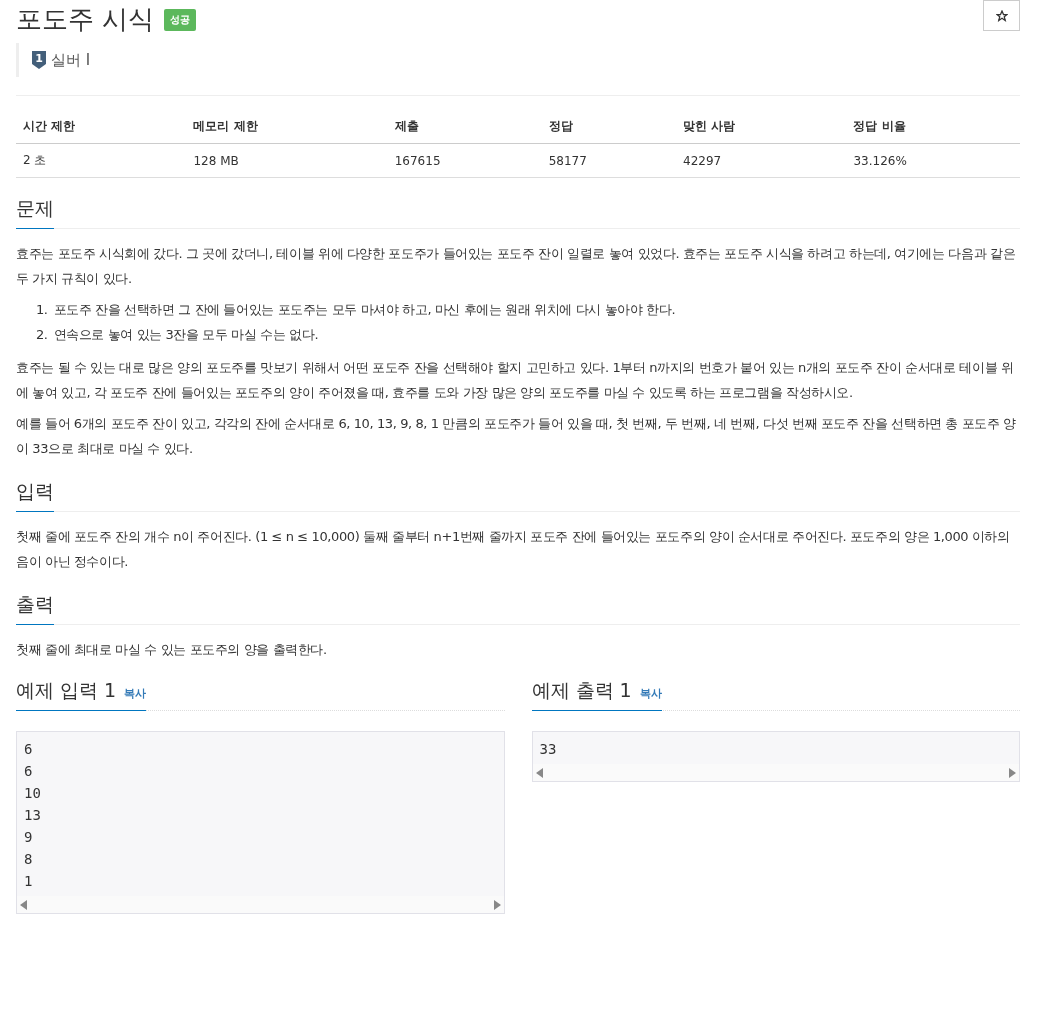 The width and height of the screenshot is (1048, 1016). Describe the element at coordinates (516, 436) in the screenshot. I see `paragraph: 예를 들어 6개의 포도주 잔이 있고, 각각의 잔에 순서대로 6, 10, 13, 9, 8, 1 만큼의 포도주가 들어 있을 때, 첫 번째, 두 번째, 네 번째, 다섯 번째 포도주 잔을 선택하면 총 포도주 양이 33으로 최대로 마실 수 있다.` at that location.